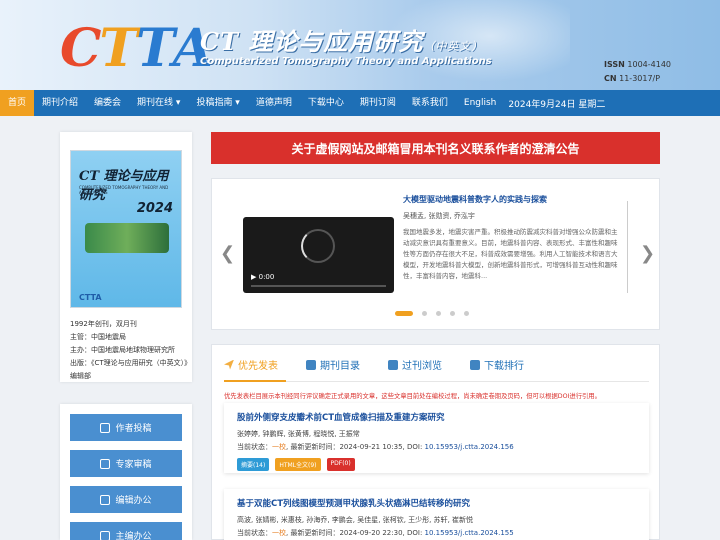 Image resolution: width=720 pixels, height=540 pixels. I want to click on video-time: 0:00, so click(266, 277).